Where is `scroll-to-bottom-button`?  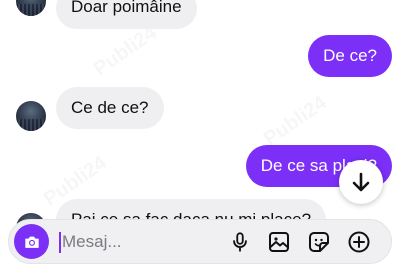
scroll-to-bottom-button is located at coordinates (361, 182).